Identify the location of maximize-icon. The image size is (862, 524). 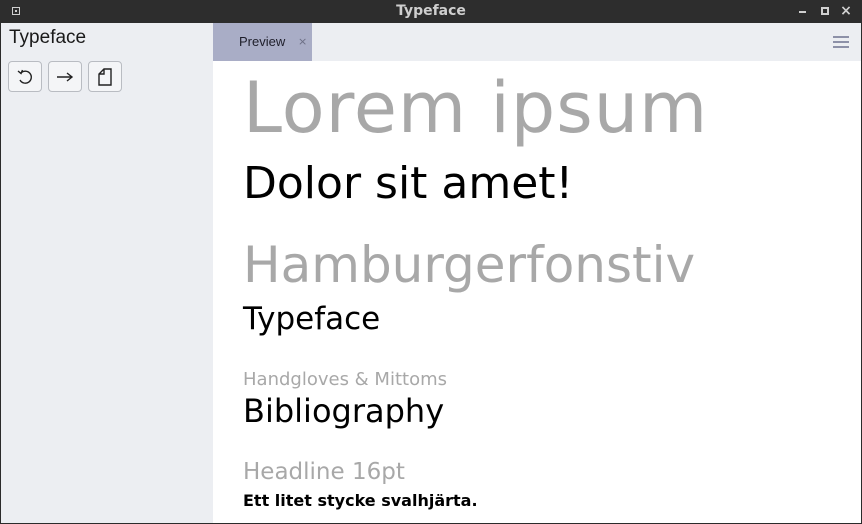
(825, 11).